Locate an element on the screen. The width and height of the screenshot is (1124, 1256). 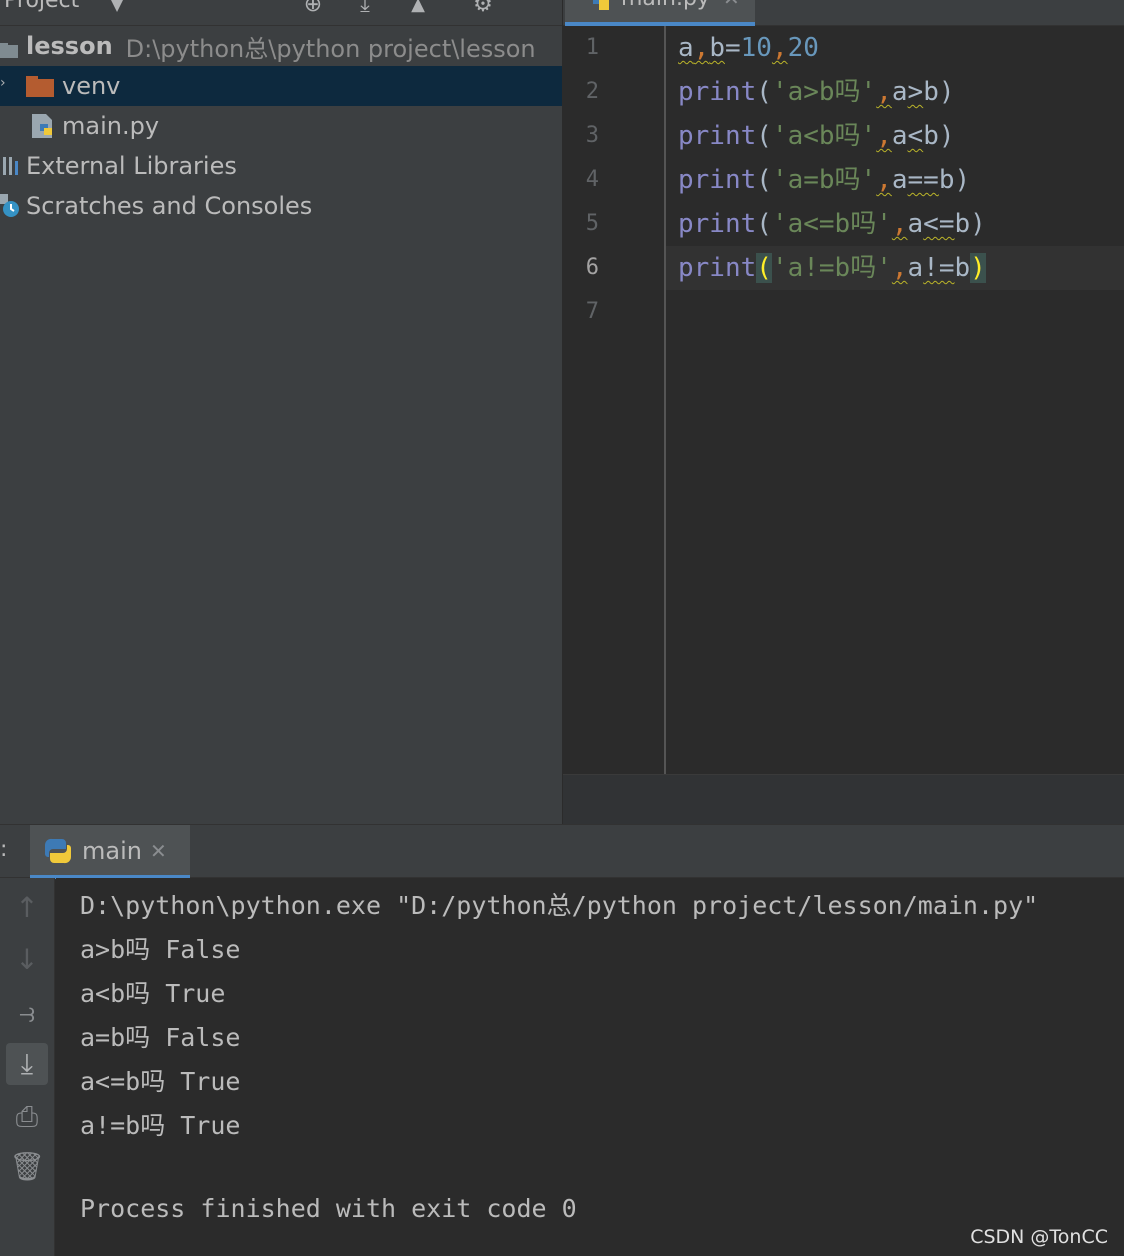
line-number: 1 is located at coordinates (592, 47).